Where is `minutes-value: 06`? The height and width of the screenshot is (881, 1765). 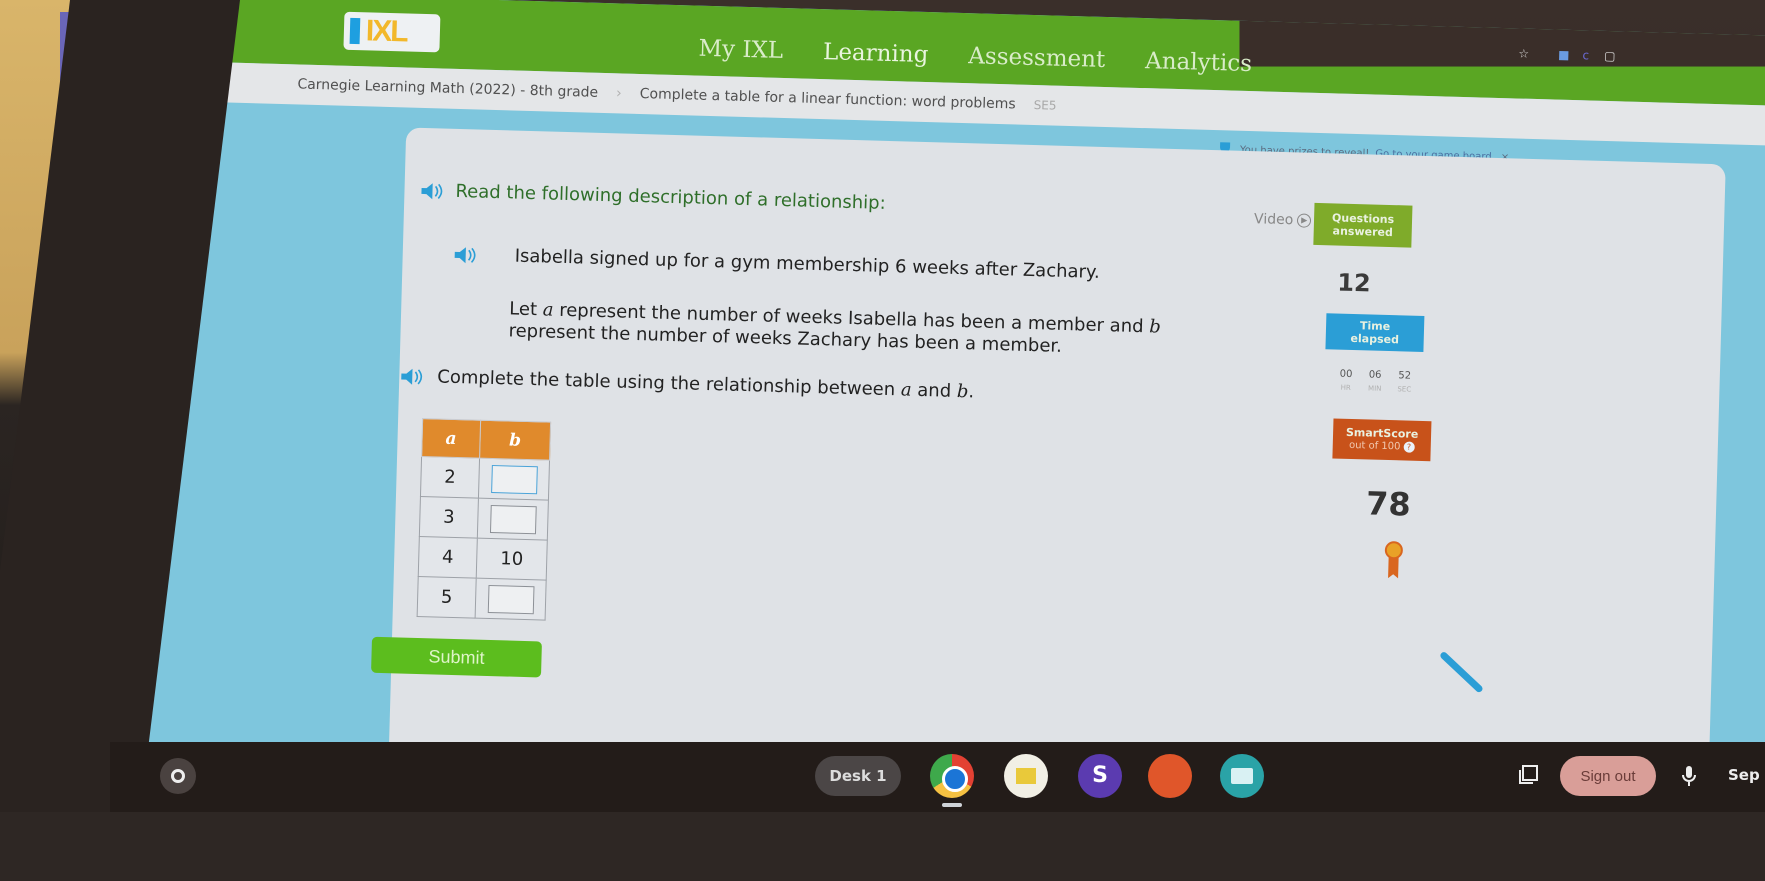 minutes-value: 06 is located at coordinates (1375, 375).